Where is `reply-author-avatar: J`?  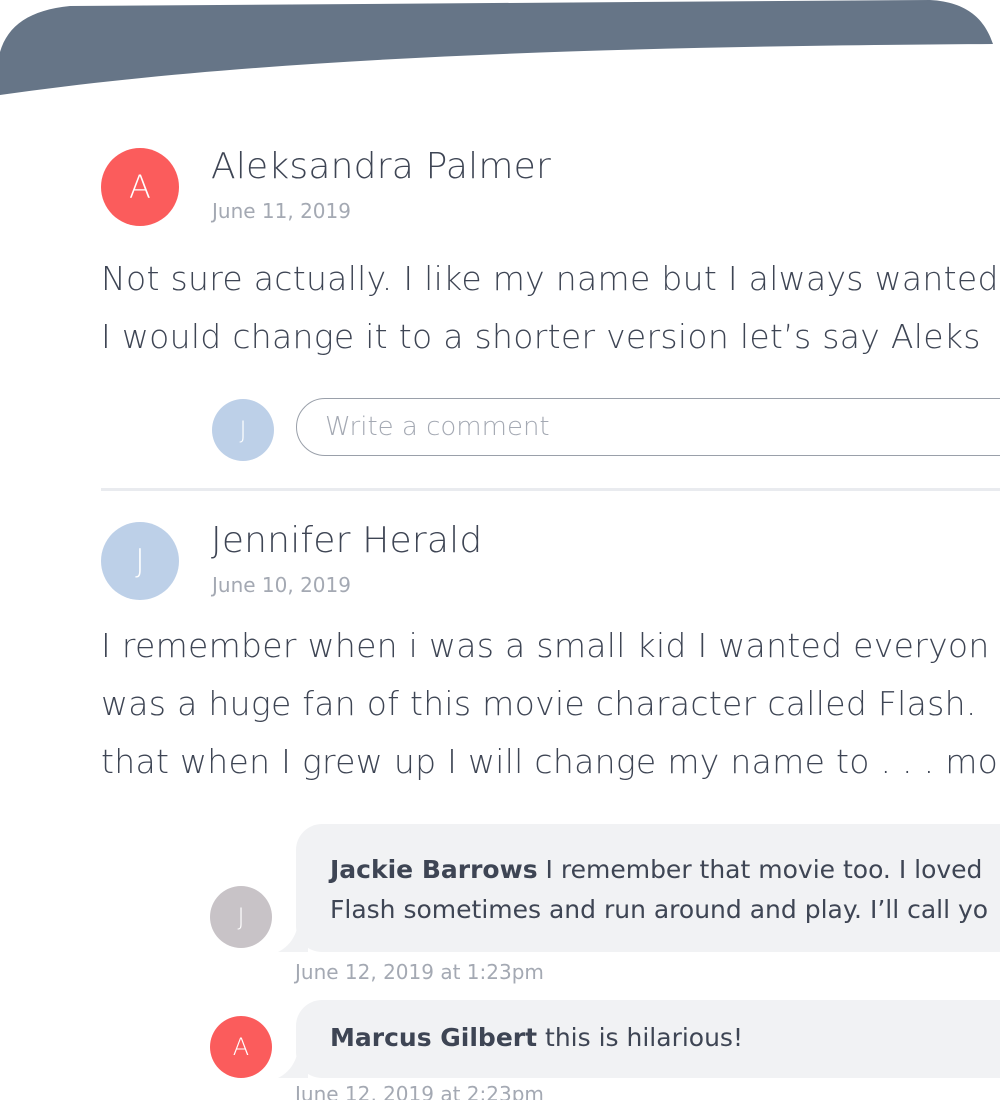
reply-author-avatar: J is located at coordinates (241, 917).